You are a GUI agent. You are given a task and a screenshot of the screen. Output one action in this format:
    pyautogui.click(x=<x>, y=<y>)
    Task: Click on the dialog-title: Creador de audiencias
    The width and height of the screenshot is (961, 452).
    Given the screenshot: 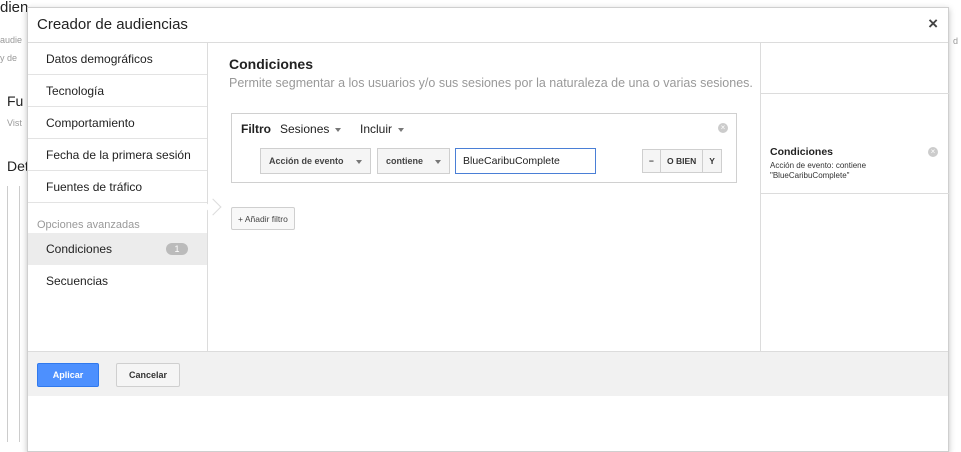 What is the action you would take?
    pyautogui.click(x=112, y=24)
    